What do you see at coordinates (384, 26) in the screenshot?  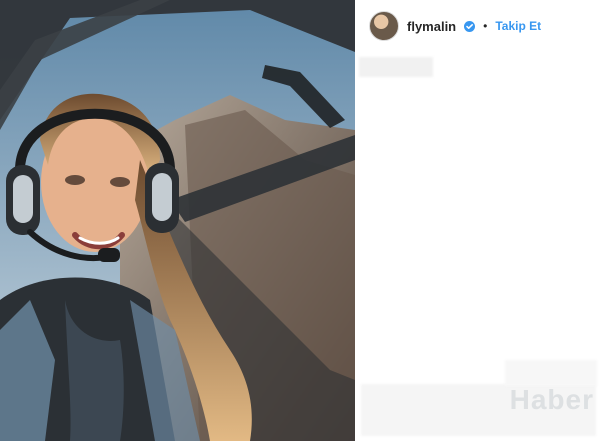 I see `avatar` at bounding box center [384, 26].